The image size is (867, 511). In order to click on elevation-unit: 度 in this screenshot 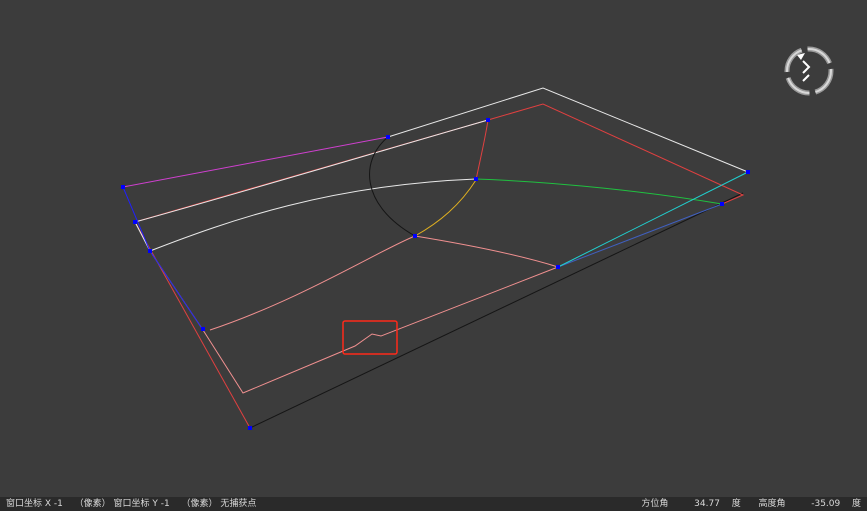, I will do `click(856, 504)`.